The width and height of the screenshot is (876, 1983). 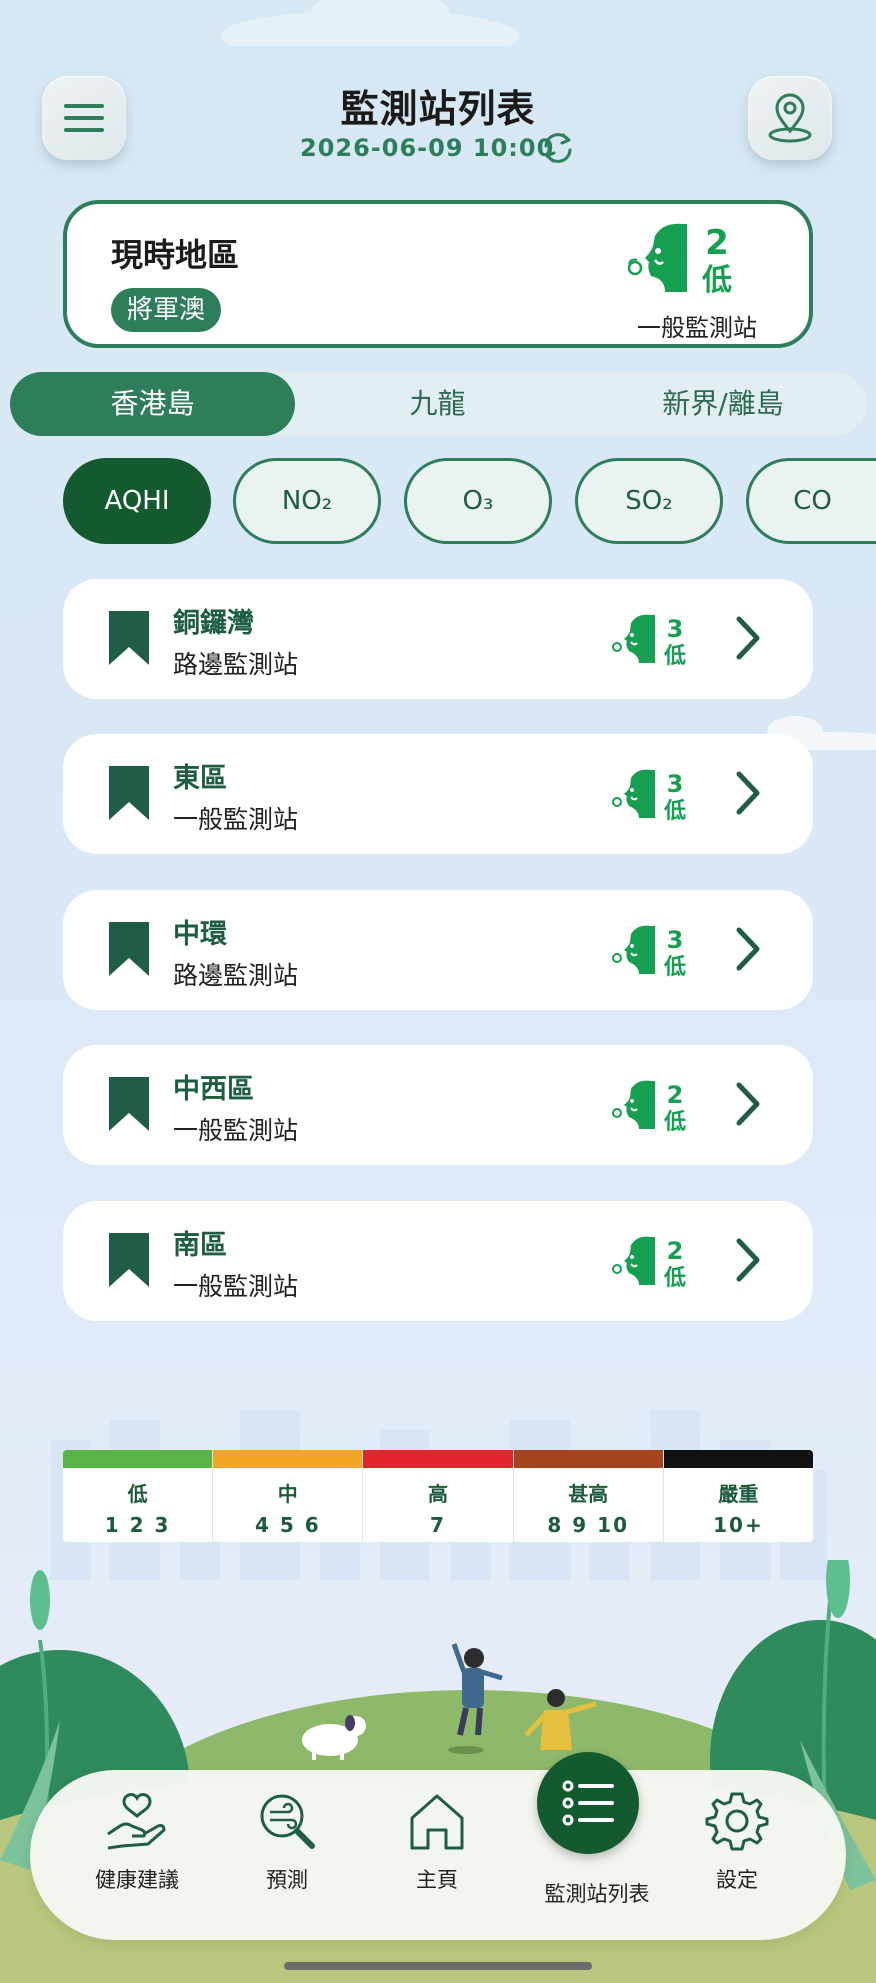 What do you see at coordinates (478, 501) in the screenshot?
I see `chip-o3: O₃` at bounding box center [478, 501].